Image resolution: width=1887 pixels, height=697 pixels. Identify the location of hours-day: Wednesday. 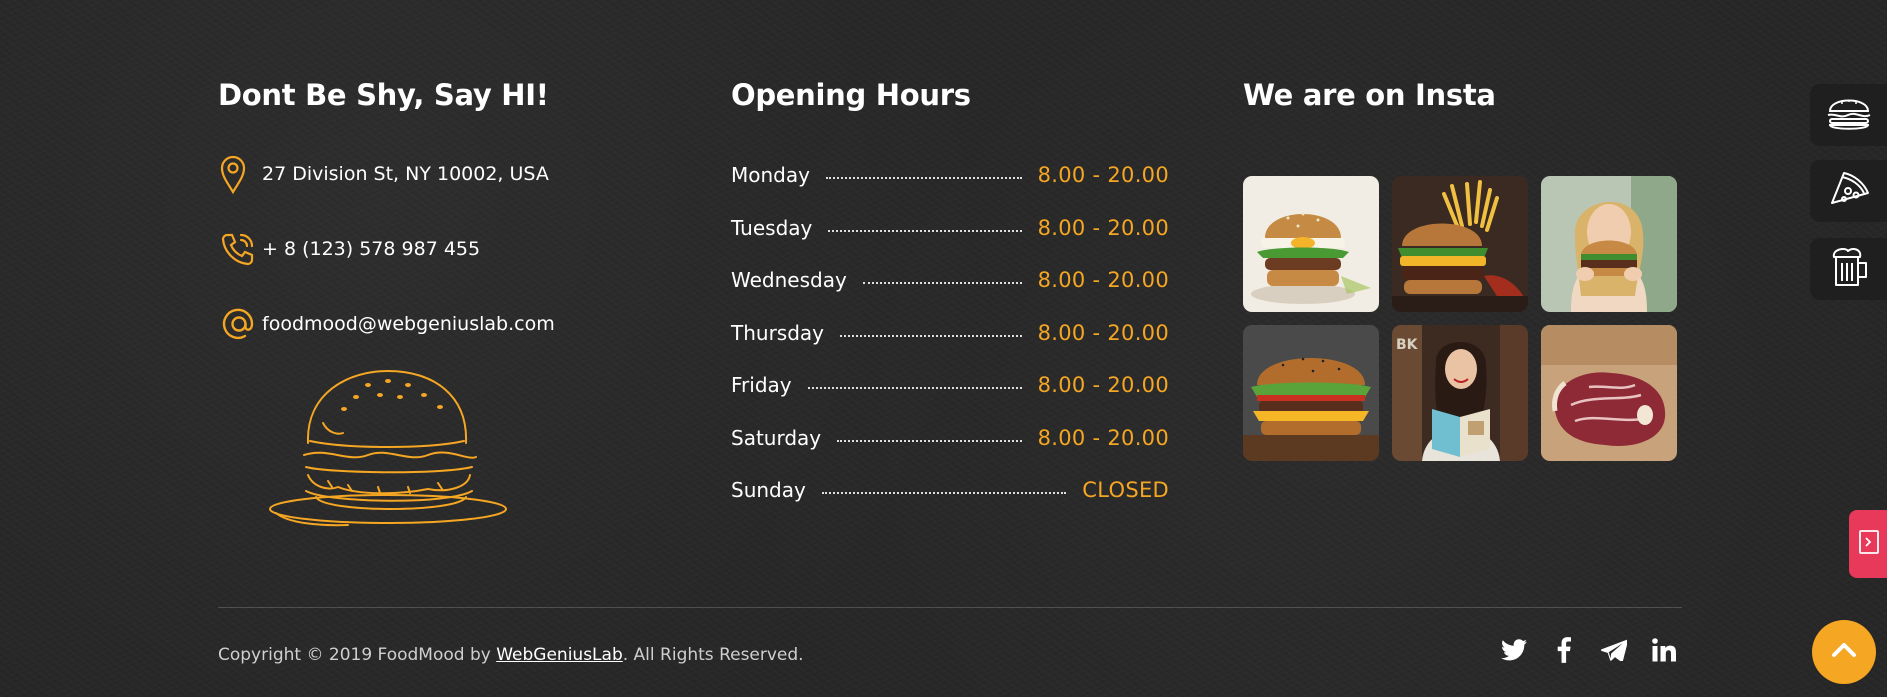
(789, 280).